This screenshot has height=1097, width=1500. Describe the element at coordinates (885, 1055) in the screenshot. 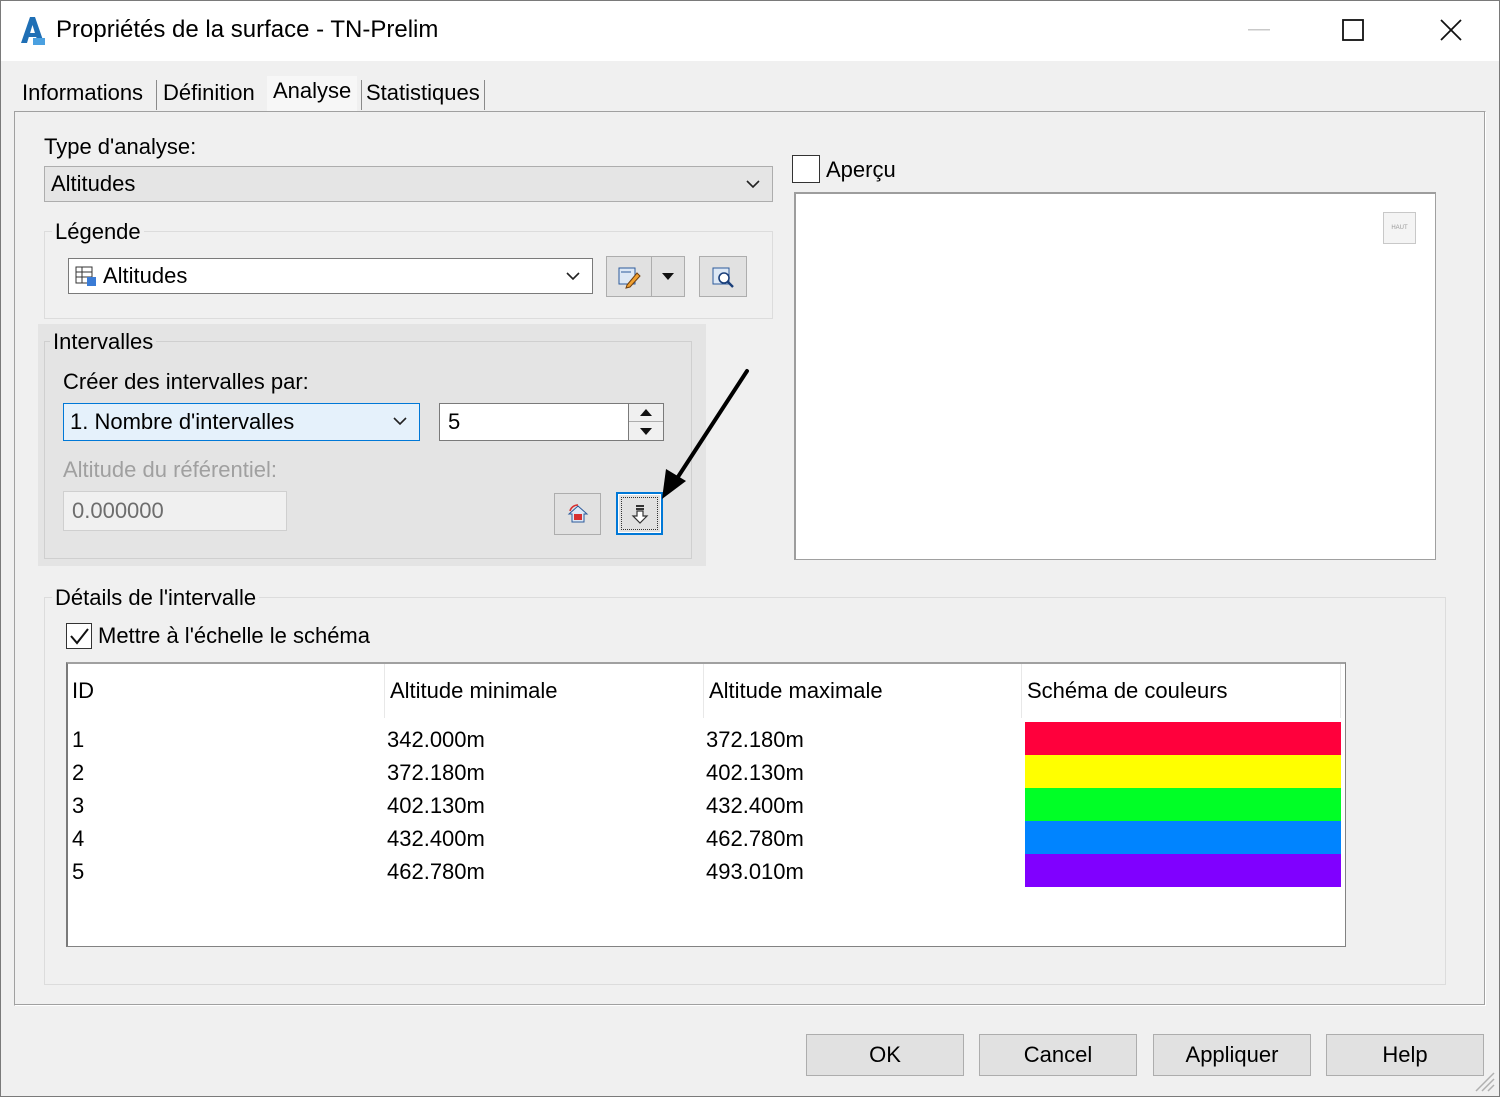

I see `ok-button: OK` at that location.